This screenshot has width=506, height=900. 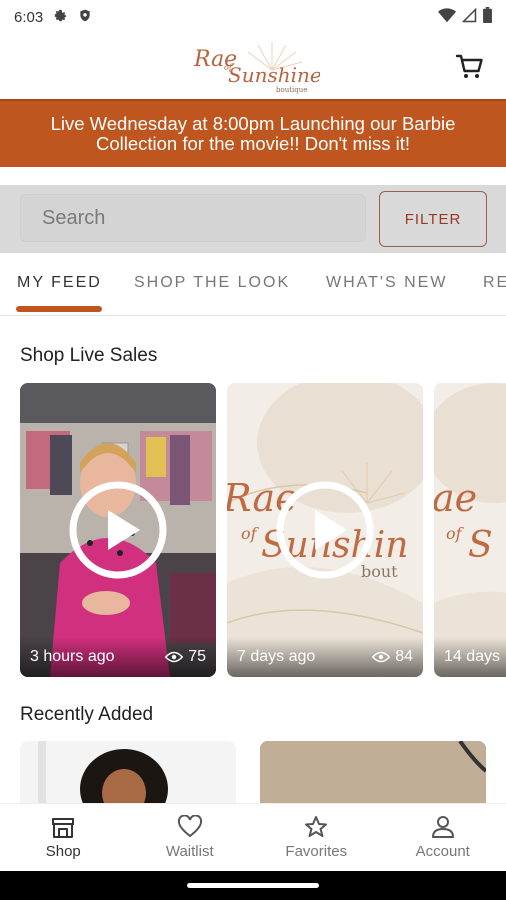 I want to click on search-input: Search, so click(x=193, y=218).